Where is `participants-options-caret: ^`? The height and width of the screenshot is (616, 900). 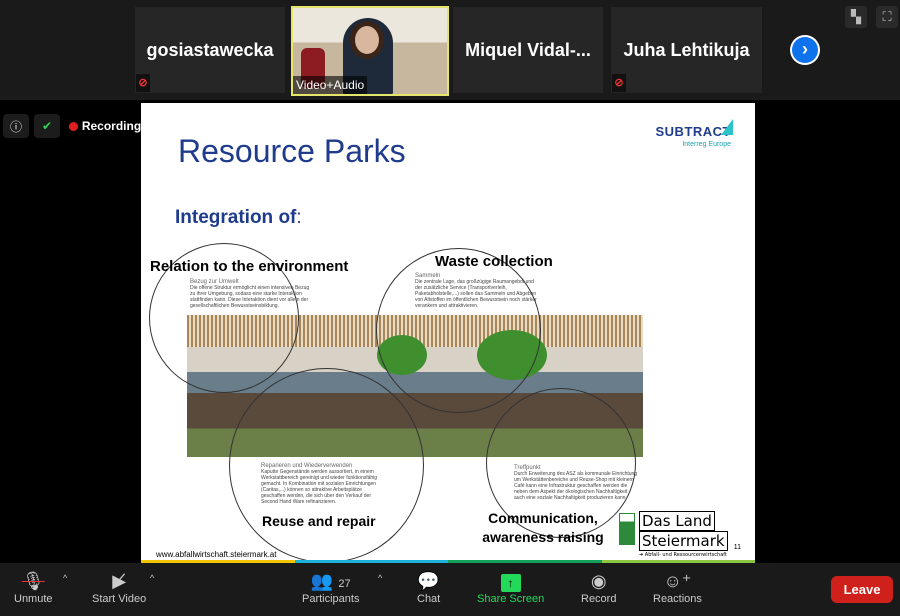
participants-options-caret: ^ is located at coordinates (380, 578).